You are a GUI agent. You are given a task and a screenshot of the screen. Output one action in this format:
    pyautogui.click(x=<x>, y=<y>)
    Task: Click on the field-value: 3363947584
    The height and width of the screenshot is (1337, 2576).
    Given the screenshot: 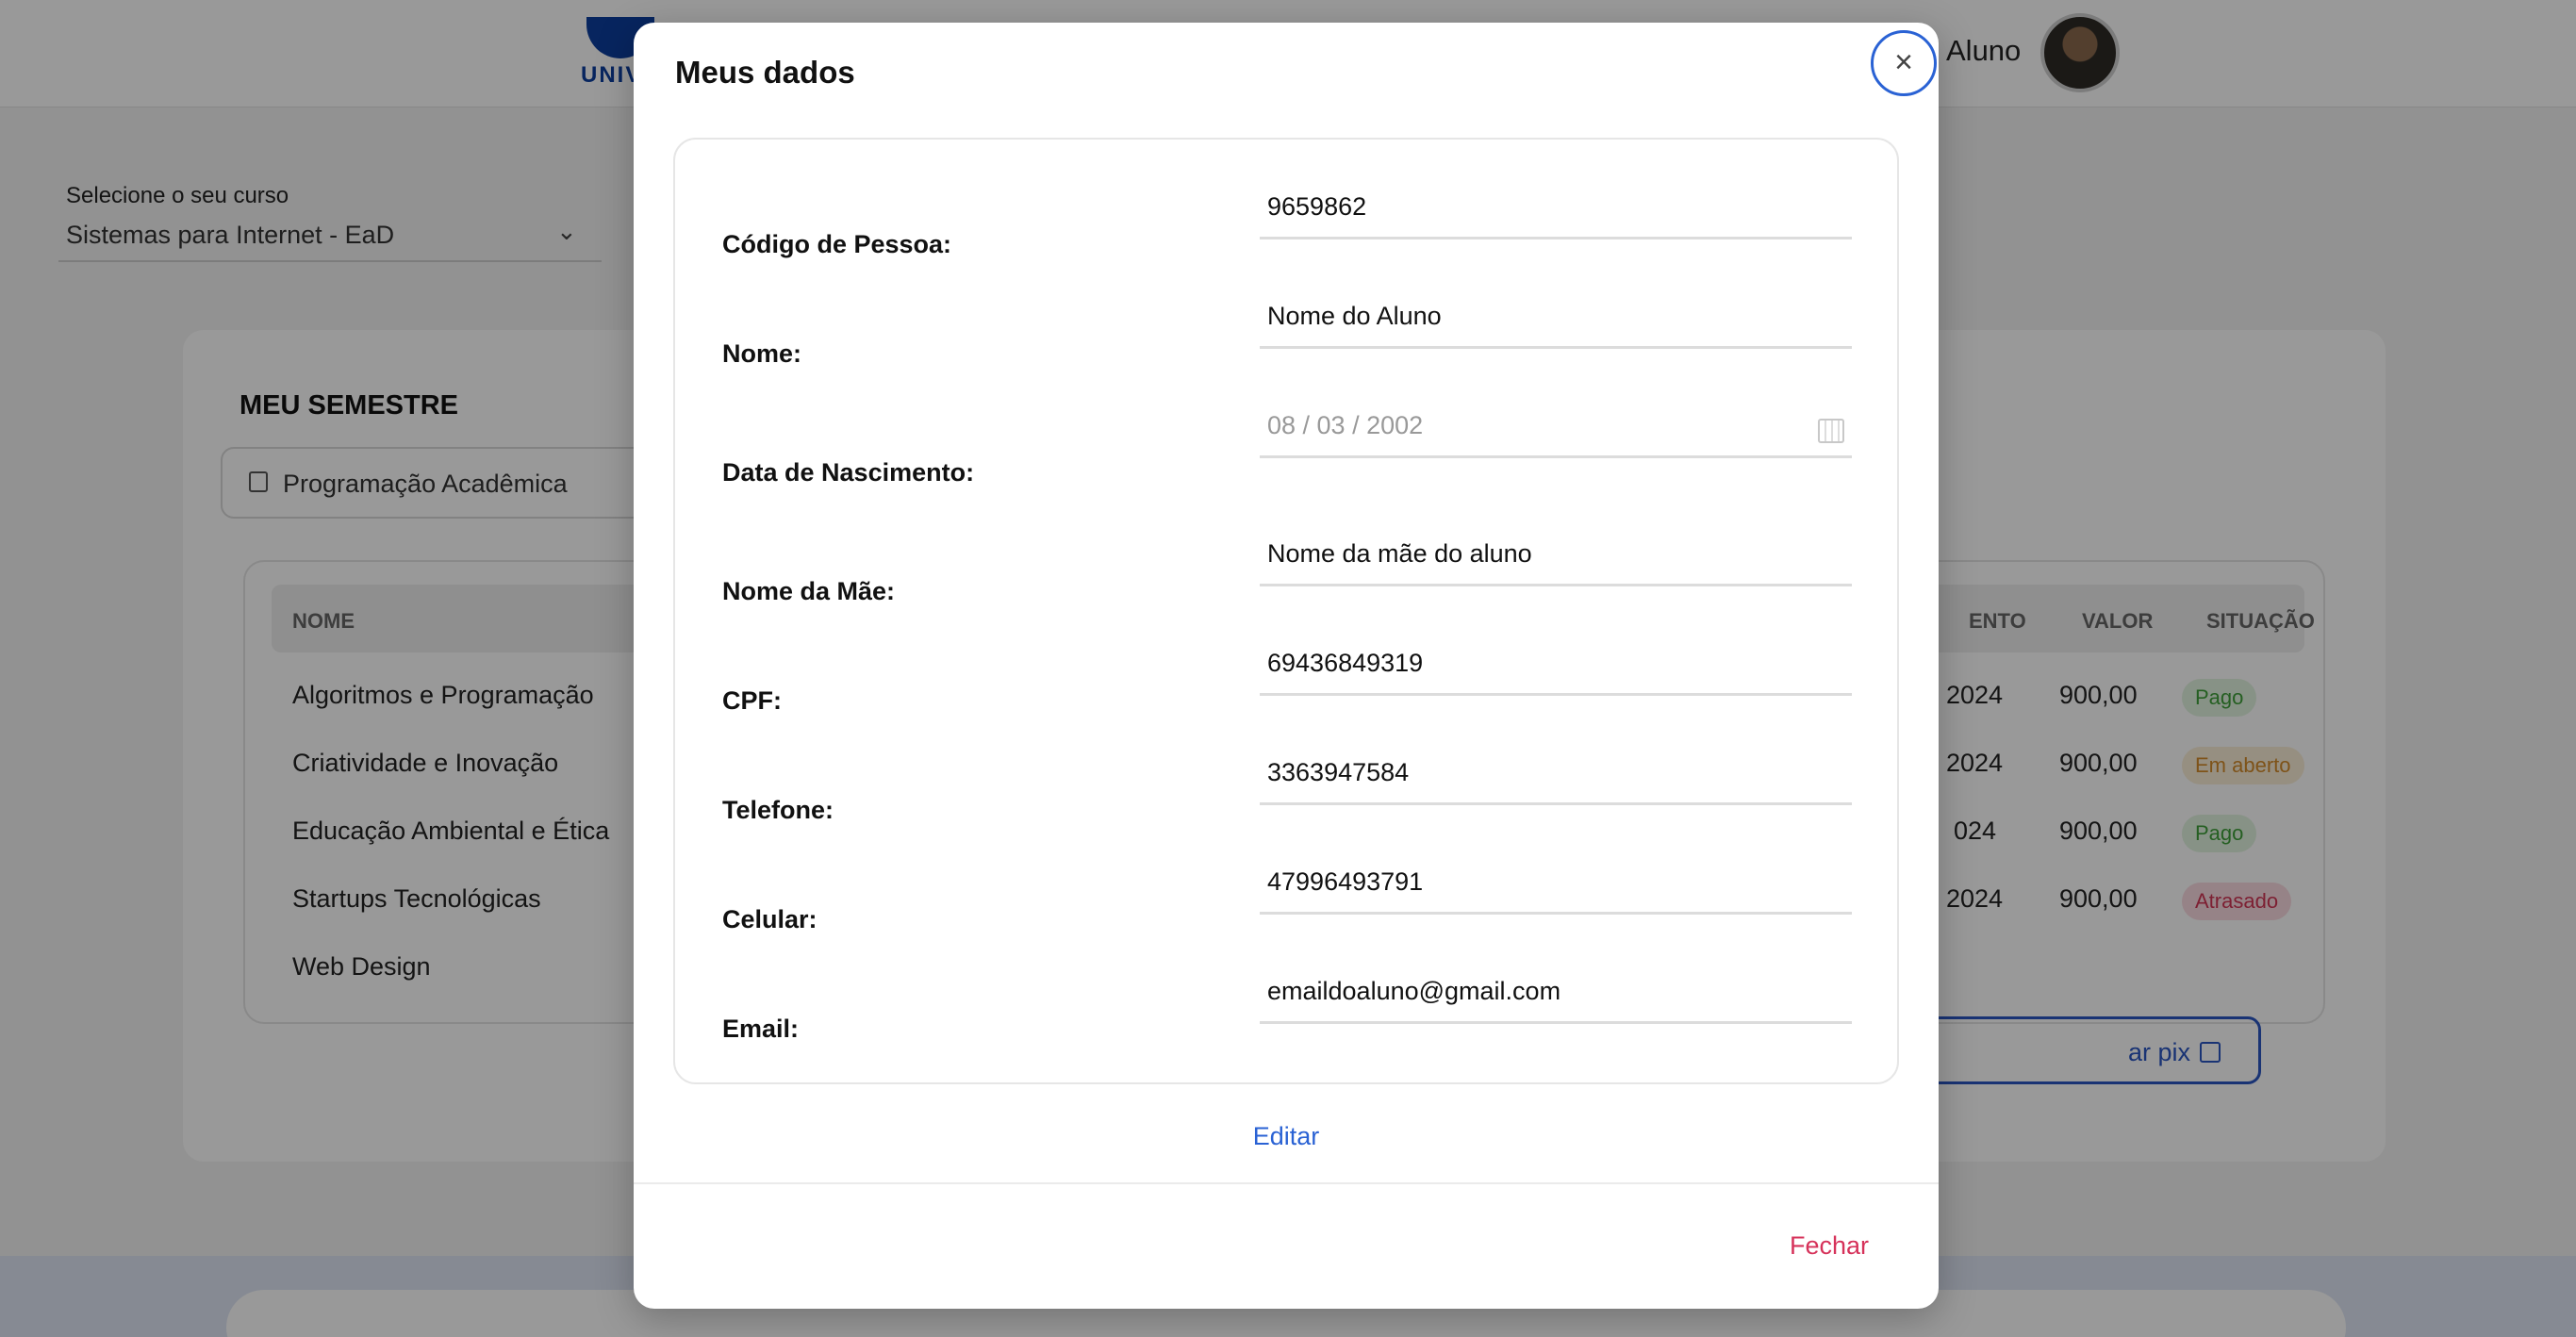 What is the action you would take?
    pyautogui.click(x=1338, y=772)
    